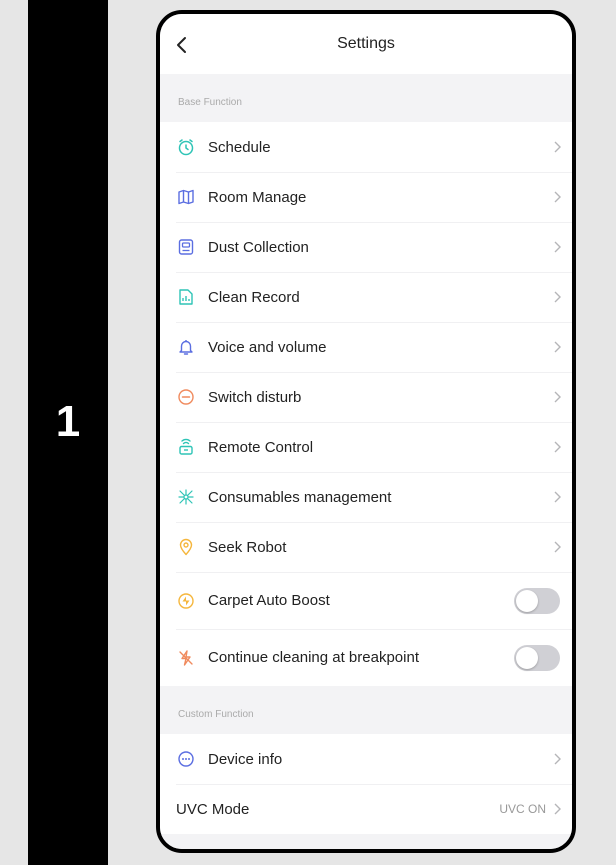  Describe the element at coordinates (267, 347) in the screenshot. I see `settings-item-label: Voice and volume` at that location.